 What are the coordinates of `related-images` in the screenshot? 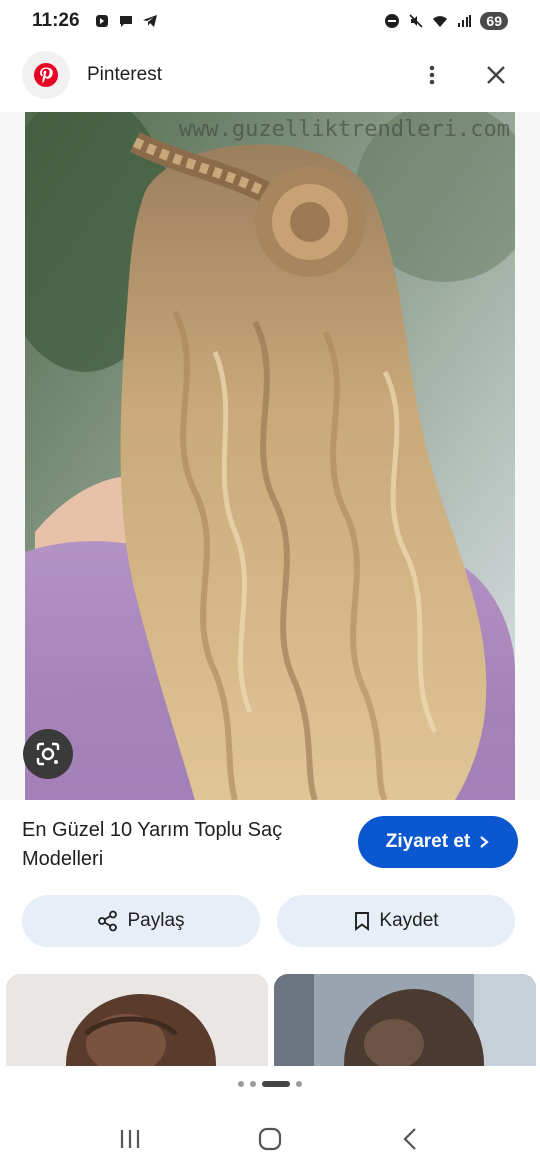 It's located at (270, 1020).